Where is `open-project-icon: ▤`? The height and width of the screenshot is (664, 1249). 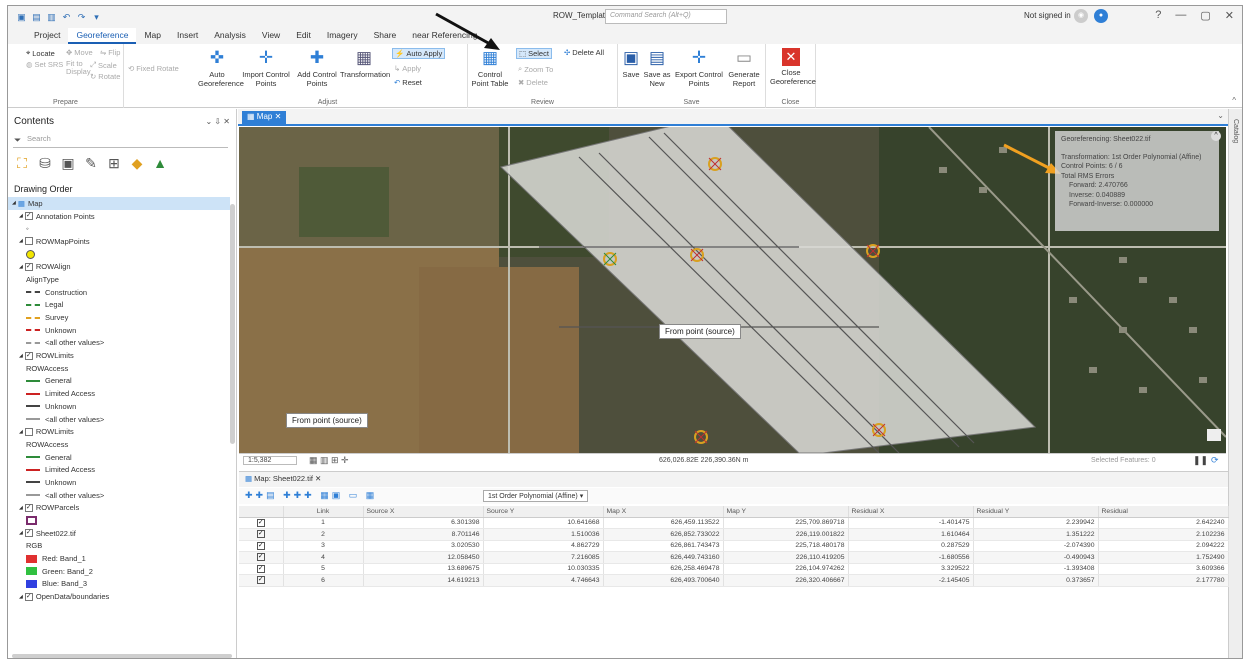 open-project-icon: ▤ is located at coordinates (36, 17).